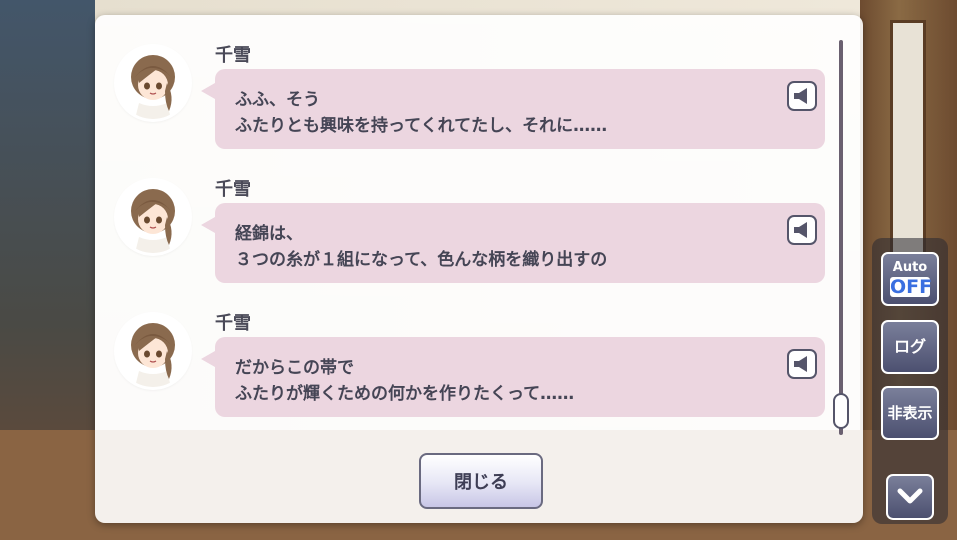 This screenshot has width=957, height=540. Describe the element at coordinates (513, 243) in the screenshot. I see `dialogue-bubble: 経錦は、 ３つの糸が１組になって、色んな柄を織り出すの` at that location.